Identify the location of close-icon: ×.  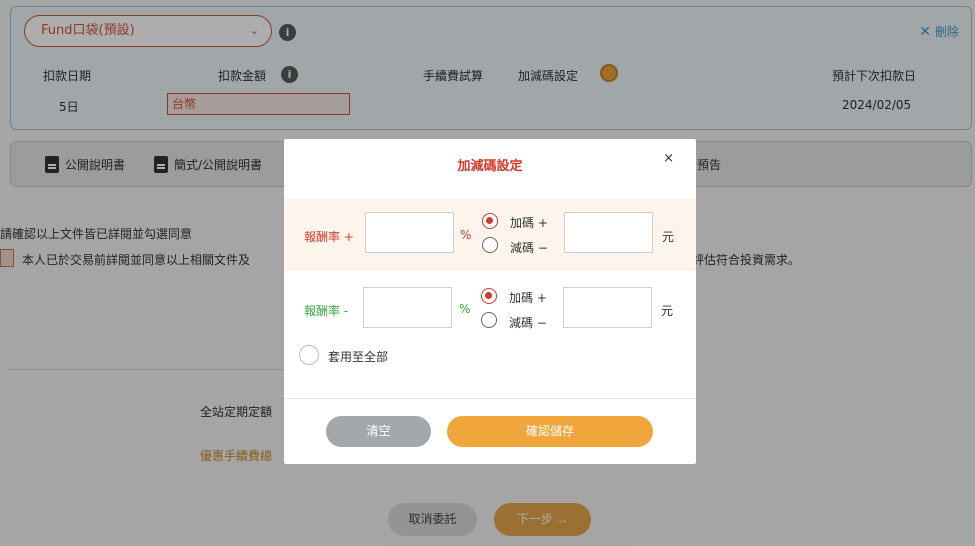
(668, 158).